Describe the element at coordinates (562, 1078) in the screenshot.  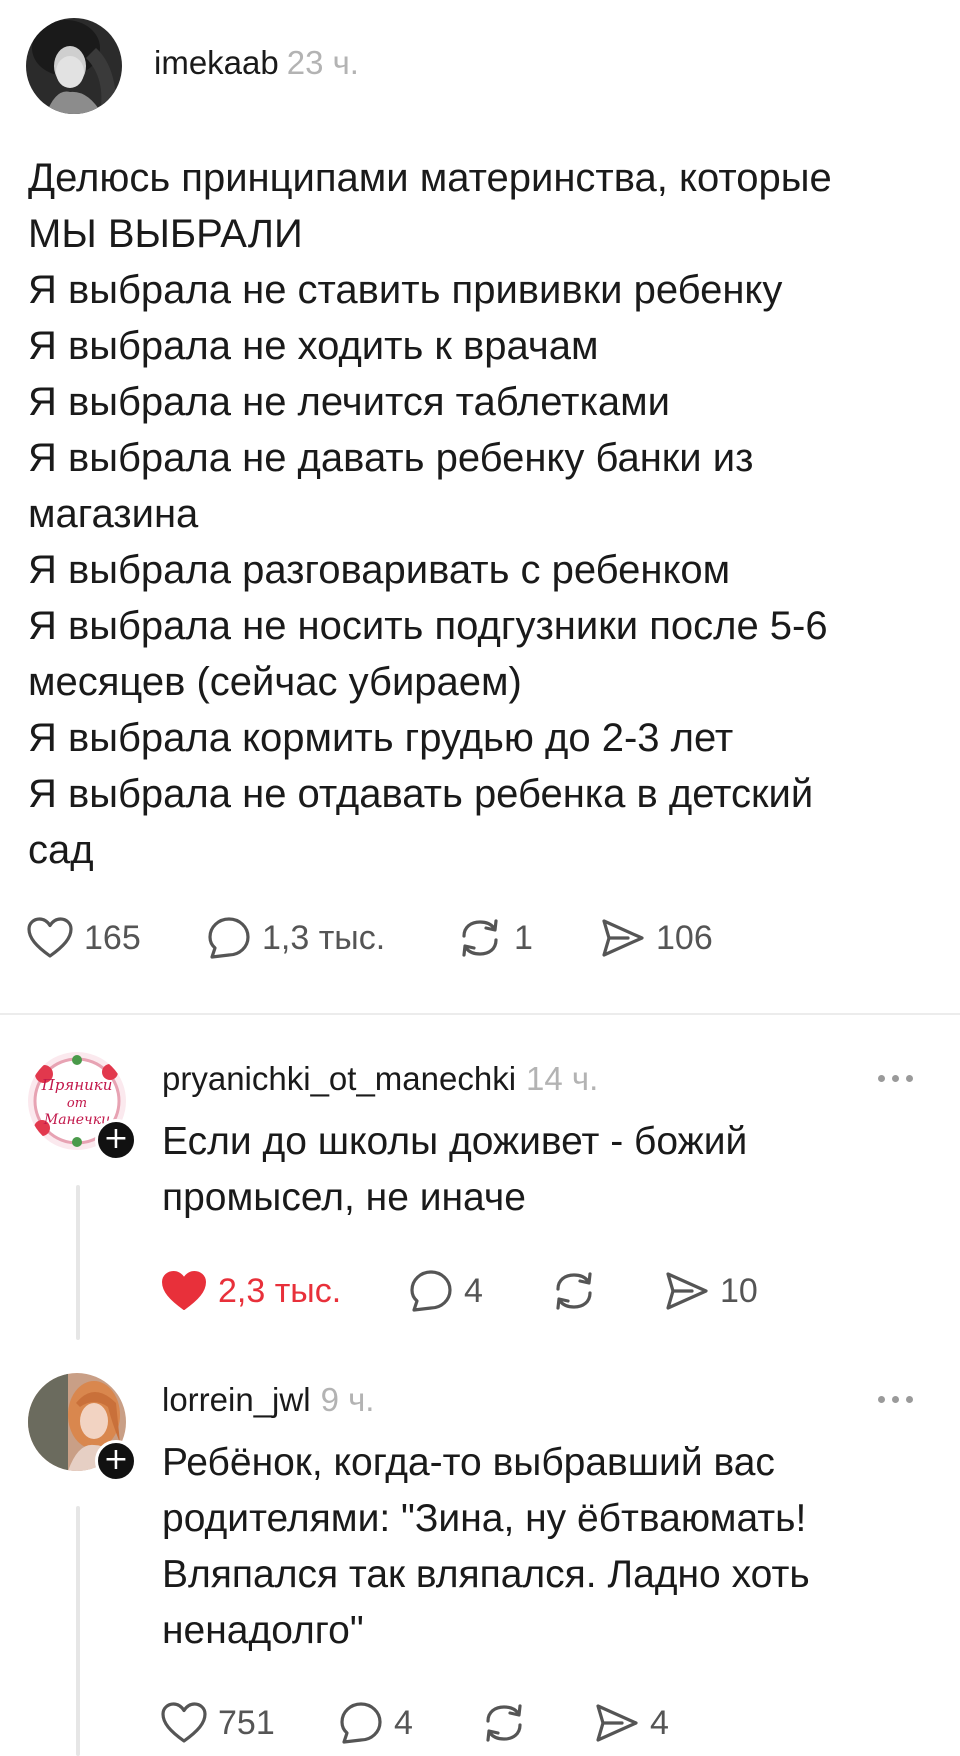
I see `comment-time: 14 ч.` at that location.